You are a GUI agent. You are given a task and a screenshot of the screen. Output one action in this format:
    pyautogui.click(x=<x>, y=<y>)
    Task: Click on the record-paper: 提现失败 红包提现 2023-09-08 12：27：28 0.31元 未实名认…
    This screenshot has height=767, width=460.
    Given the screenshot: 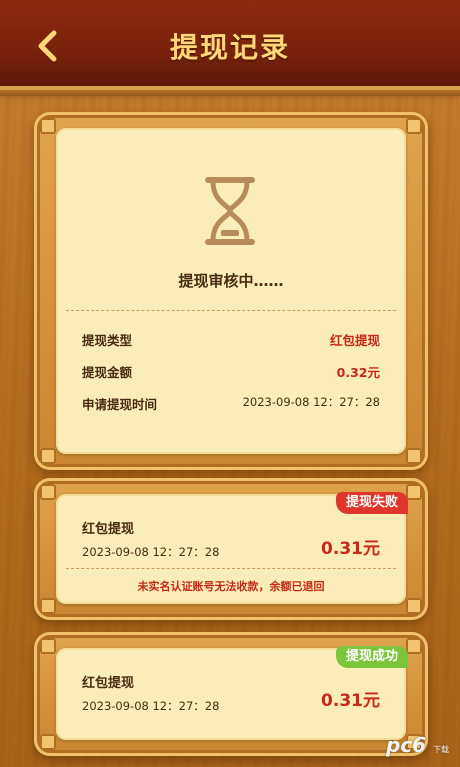 What is the action you would take?
    pyautogui.click(x=232, y=548)
    